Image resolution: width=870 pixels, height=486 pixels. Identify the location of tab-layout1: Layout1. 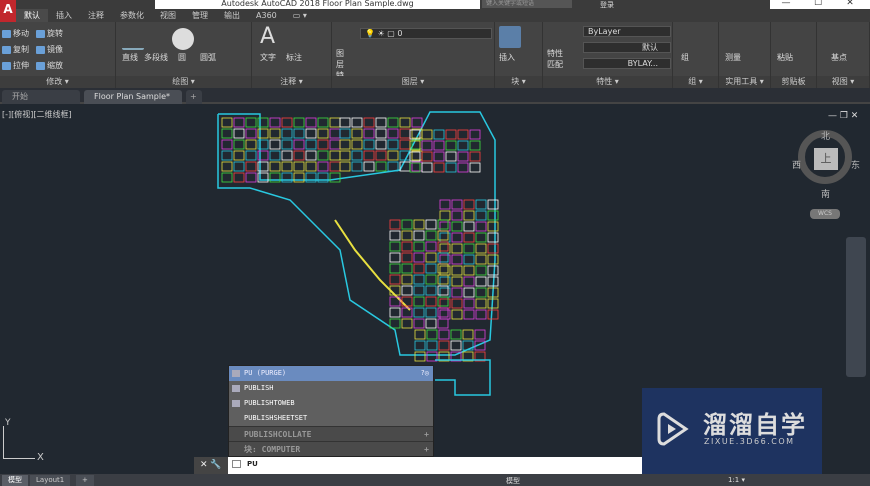
(50, 480).